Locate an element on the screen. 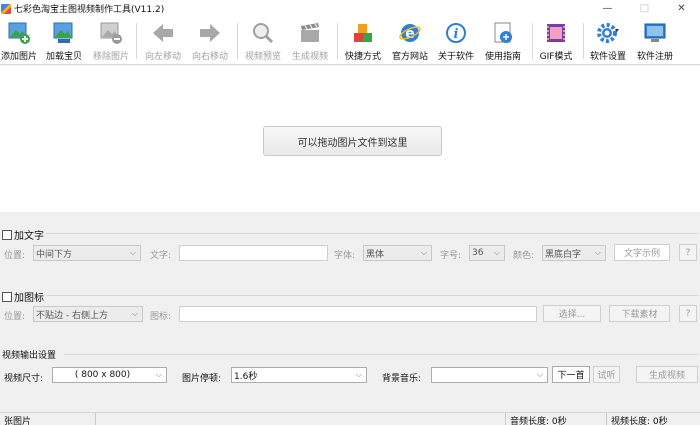 The width and height of the screenshot is (700, 425). remove-image-button: 移除图片 is located at coordinates (111, 41).